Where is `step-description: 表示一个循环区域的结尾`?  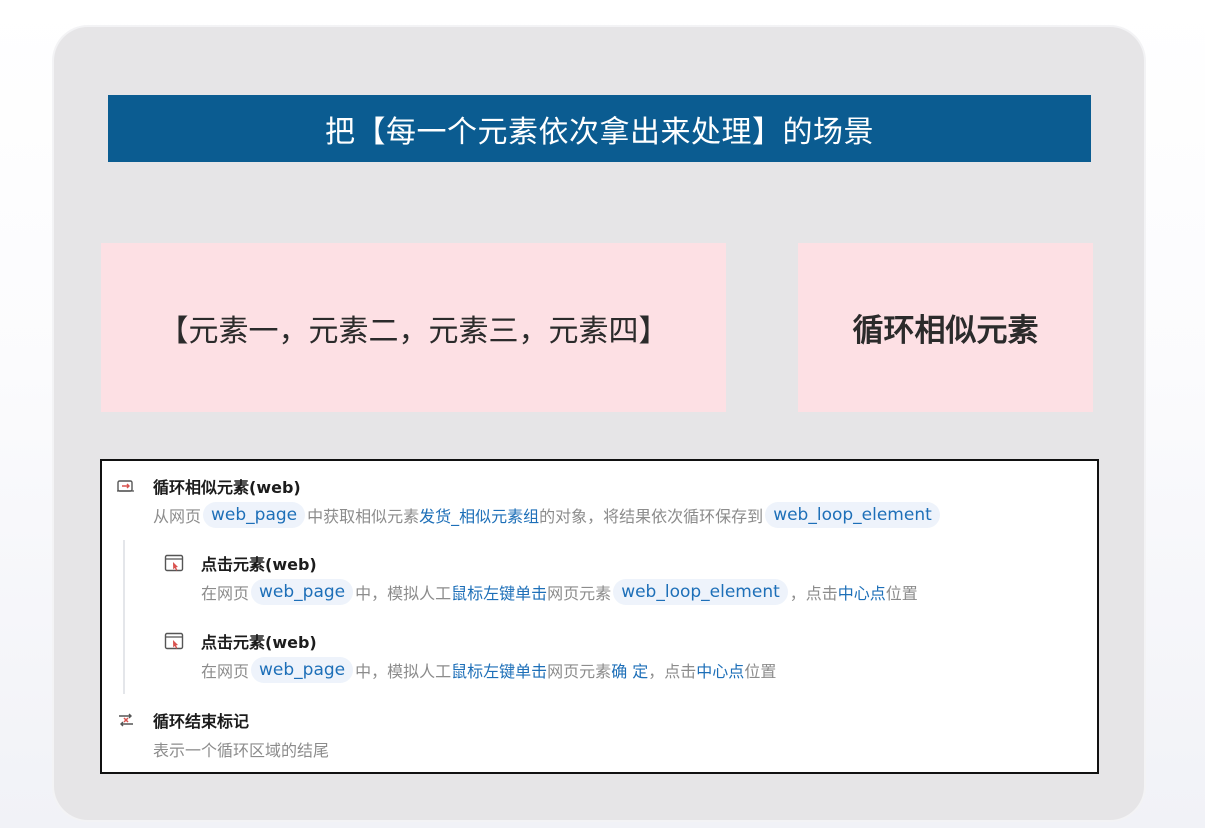 step-description: 表示一个循环区域的结尾 is located at coordinates (241, 750).